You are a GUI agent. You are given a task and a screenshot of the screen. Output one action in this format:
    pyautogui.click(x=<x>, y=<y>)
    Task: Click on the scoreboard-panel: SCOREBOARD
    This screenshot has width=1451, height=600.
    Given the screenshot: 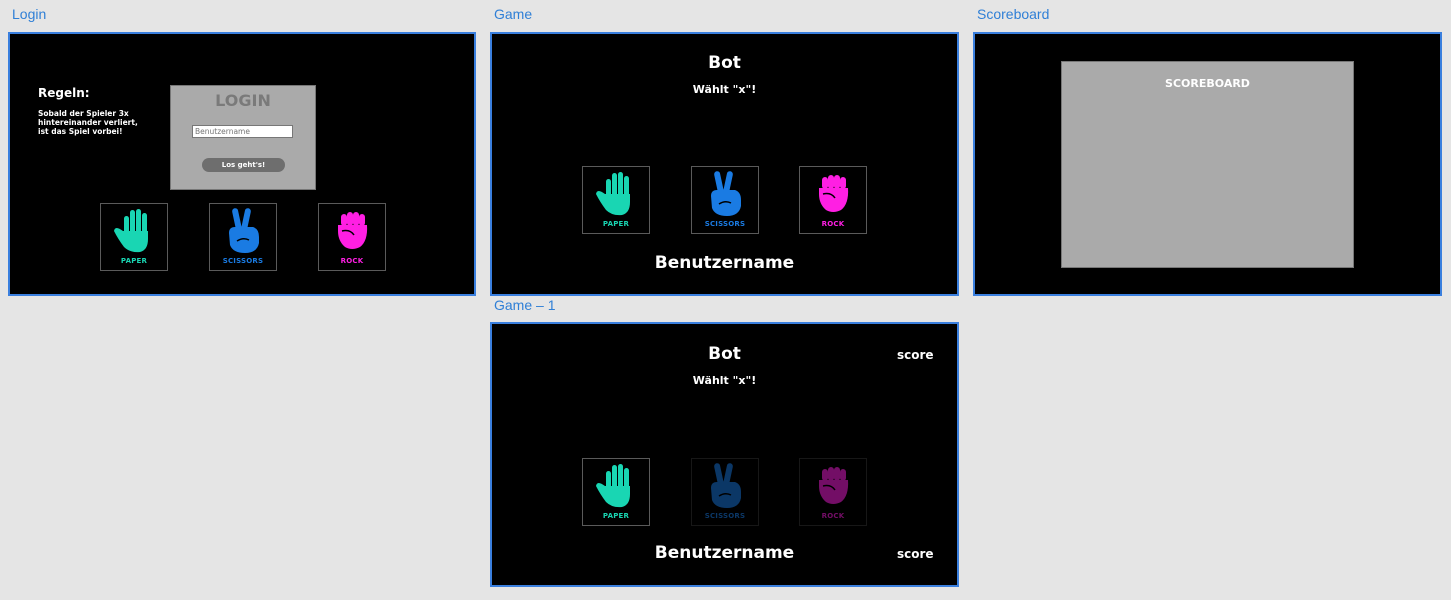 What is the action you would take?
    pyautogui.click(x=1207, y=164)
    